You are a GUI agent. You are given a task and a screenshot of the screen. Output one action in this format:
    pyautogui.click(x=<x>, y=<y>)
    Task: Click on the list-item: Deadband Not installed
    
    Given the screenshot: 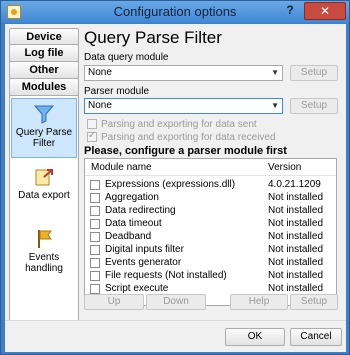 What is the action you would take?
    pyautogui.click(x=210, y=237)
    